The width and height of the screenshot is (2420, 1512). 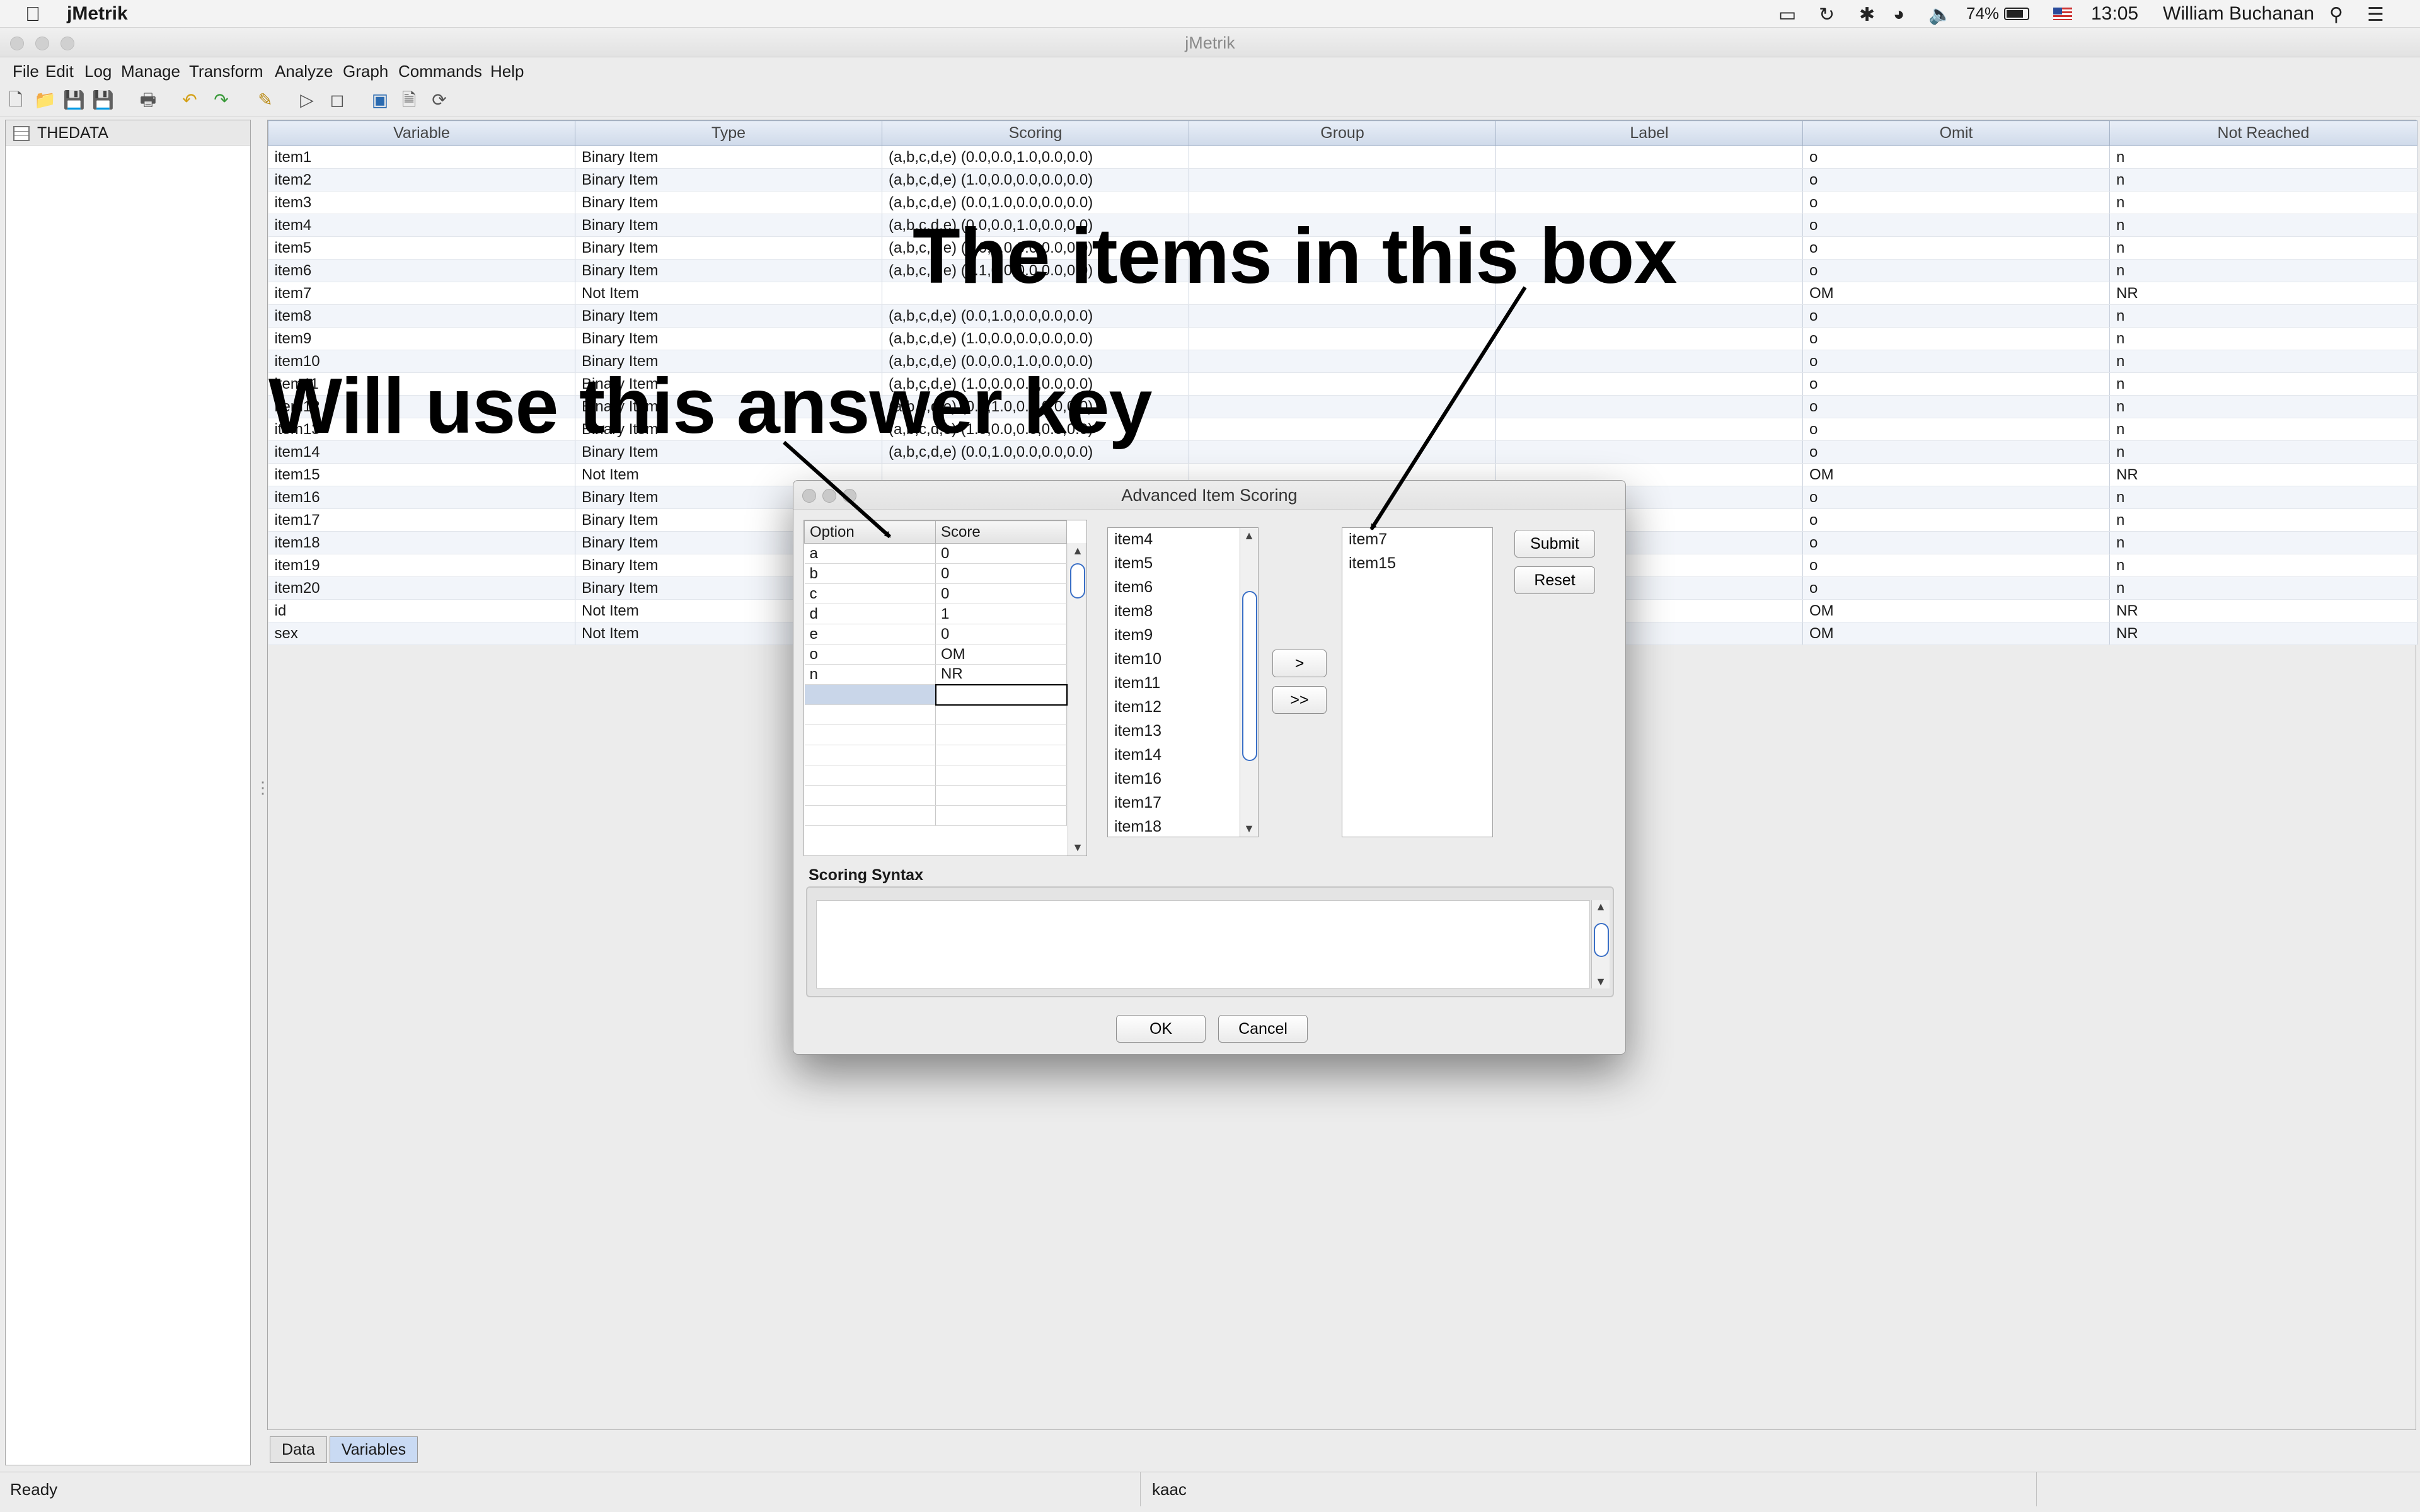 I want to click on score-cell: 1, so click(x=1001, y=614).